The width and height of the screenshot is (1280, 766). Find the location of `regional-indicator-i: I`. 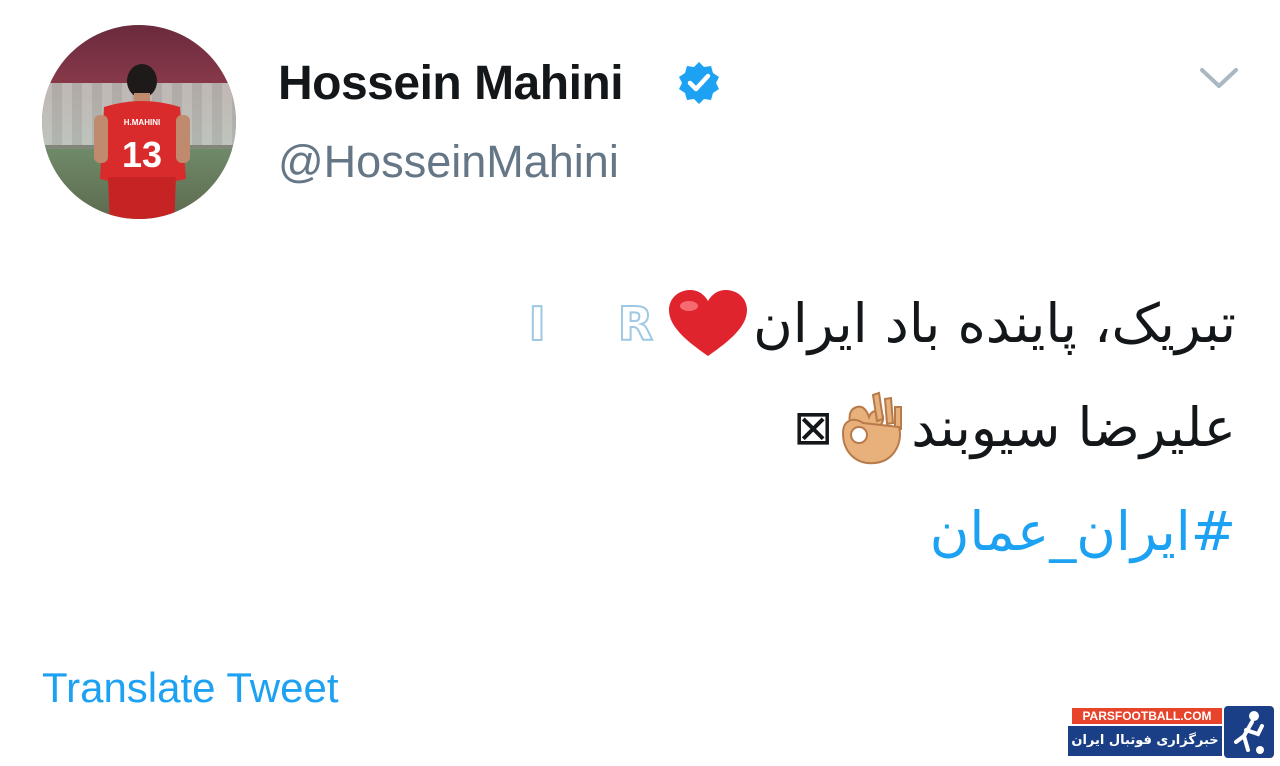

regional-indicator-i: I is located at coordinates (537, 324).